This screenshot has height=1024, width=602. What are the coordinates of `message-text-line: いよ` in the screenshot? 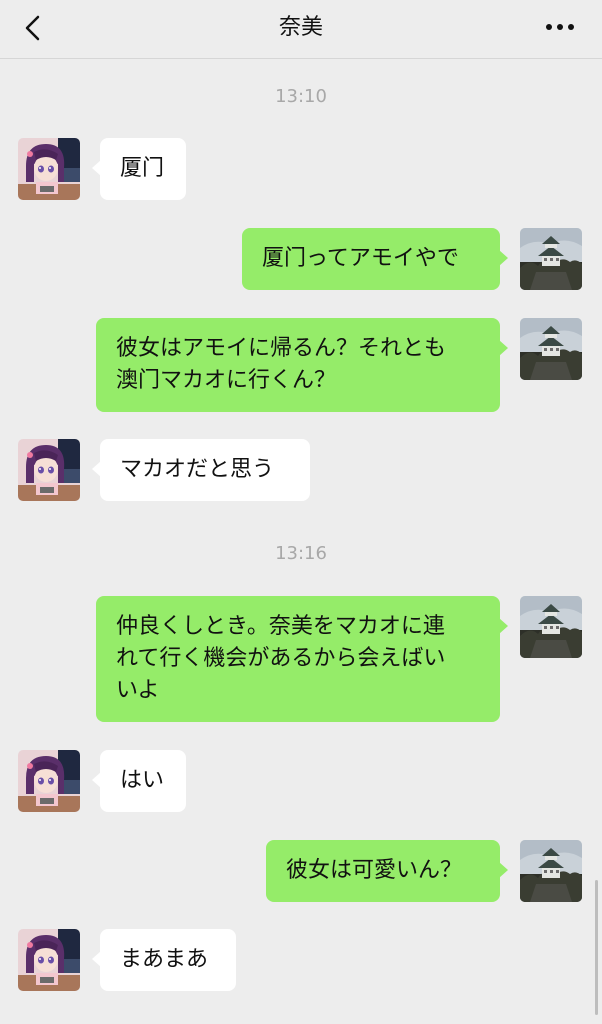 It's located at (138, 690).